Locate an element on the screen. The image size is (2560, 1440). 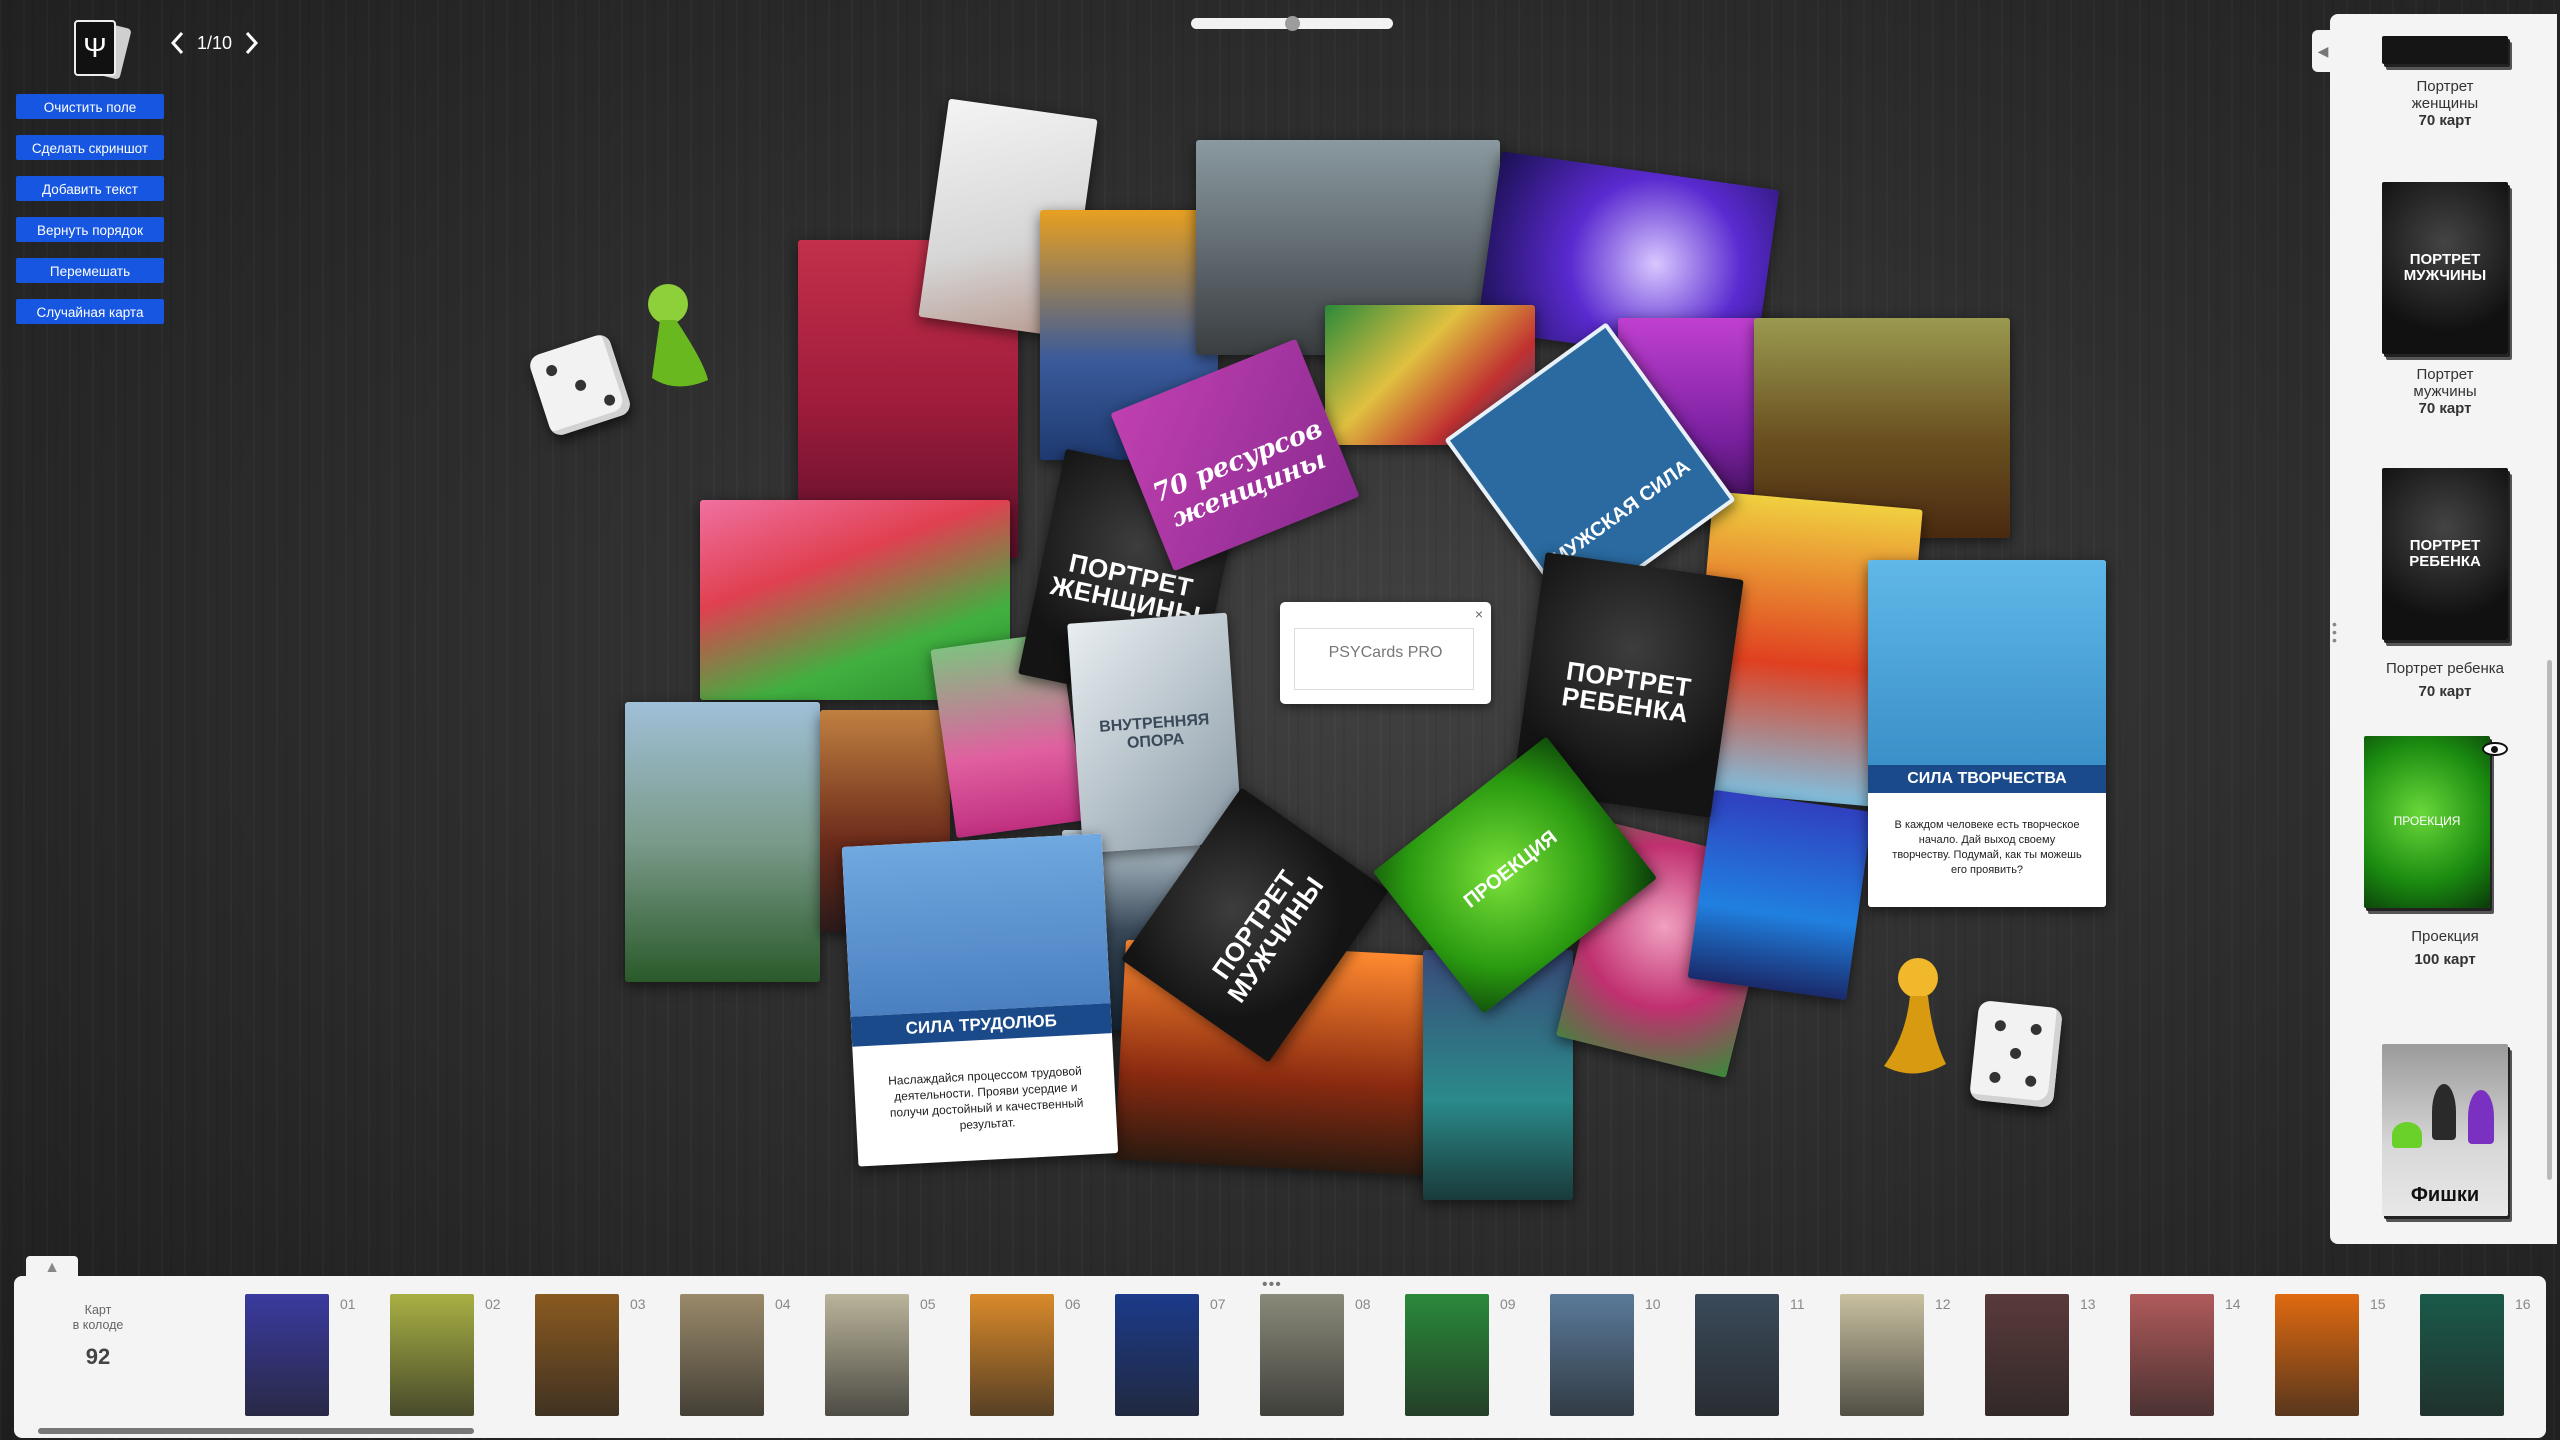
card-title-bar: СИЛА ТВОРЧЕСТВА is located at coordinates (1987, 779).